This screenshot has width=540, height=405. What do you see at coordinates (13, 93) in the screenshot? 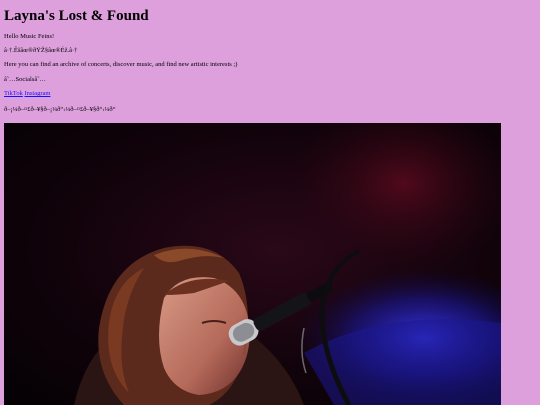
I see `tiktok-link: TikTok` at bounding box center [13, 93].